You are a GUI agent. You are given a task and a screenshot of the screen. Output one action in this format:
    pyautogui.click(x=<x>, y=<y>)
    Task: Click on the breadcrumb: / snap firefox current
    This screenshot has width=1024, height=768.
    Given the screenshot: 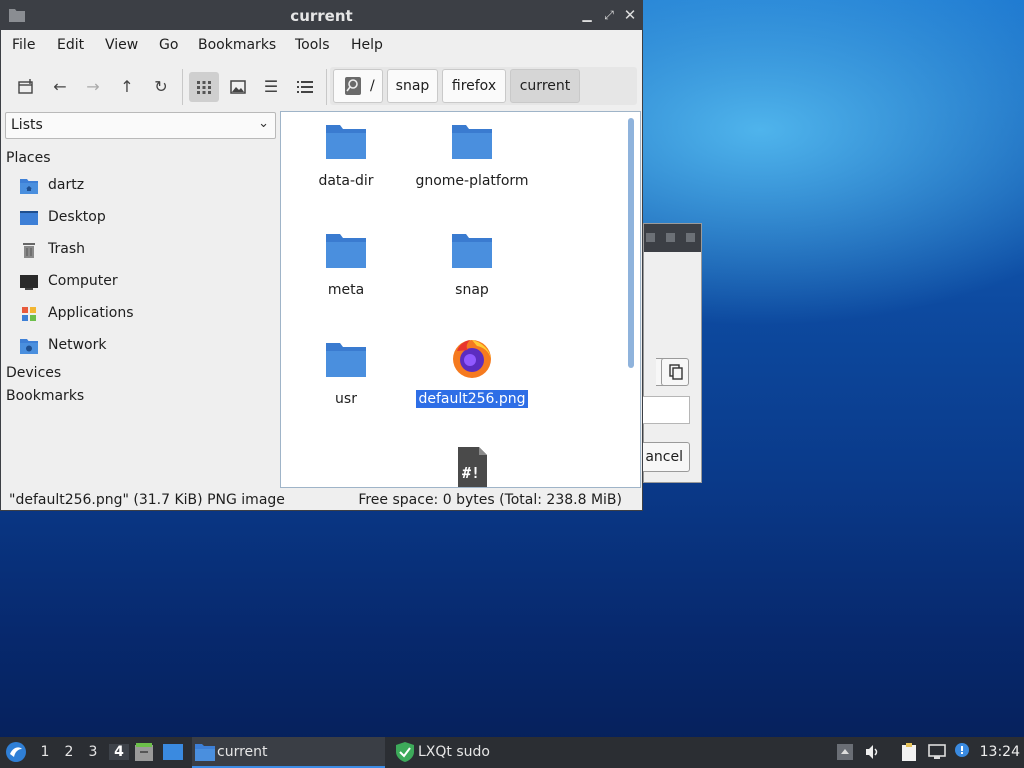 What is the action you would take?
    pyautogui.click(x=483, y=86)
    